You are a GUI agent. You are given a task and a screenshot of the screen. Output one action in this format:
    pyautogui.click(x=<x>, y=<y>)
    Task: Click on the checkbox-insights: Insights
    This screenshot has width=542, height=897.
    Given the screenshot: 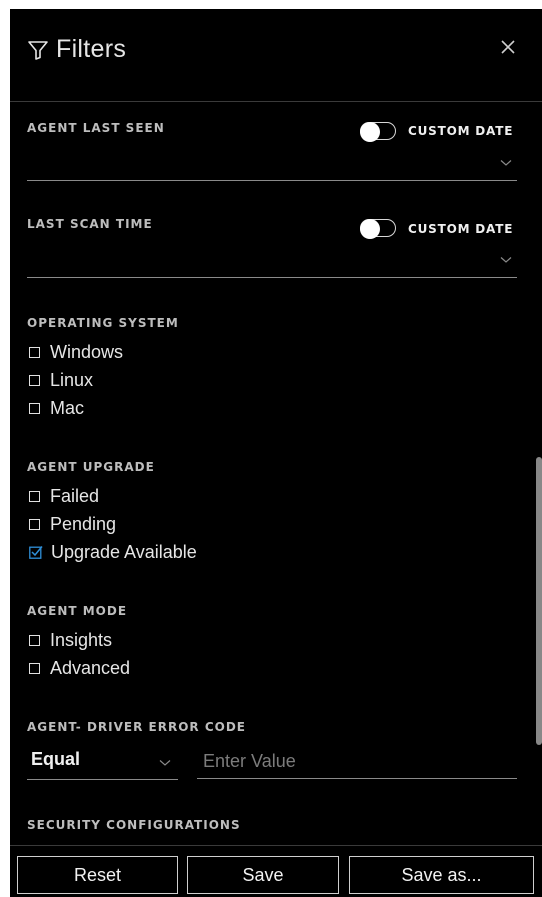 What is the action you would take?
    pyautogui.click(x=70, y=640)
    